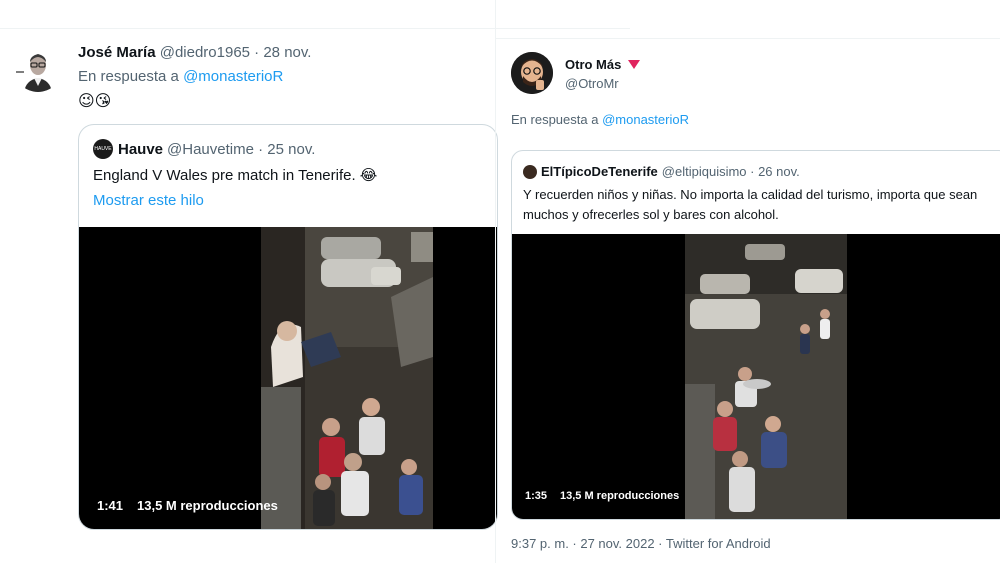  Describe the element at coordinates (95, 101) in the screenshot. I see `tweet-body: 😉😘` at that location.